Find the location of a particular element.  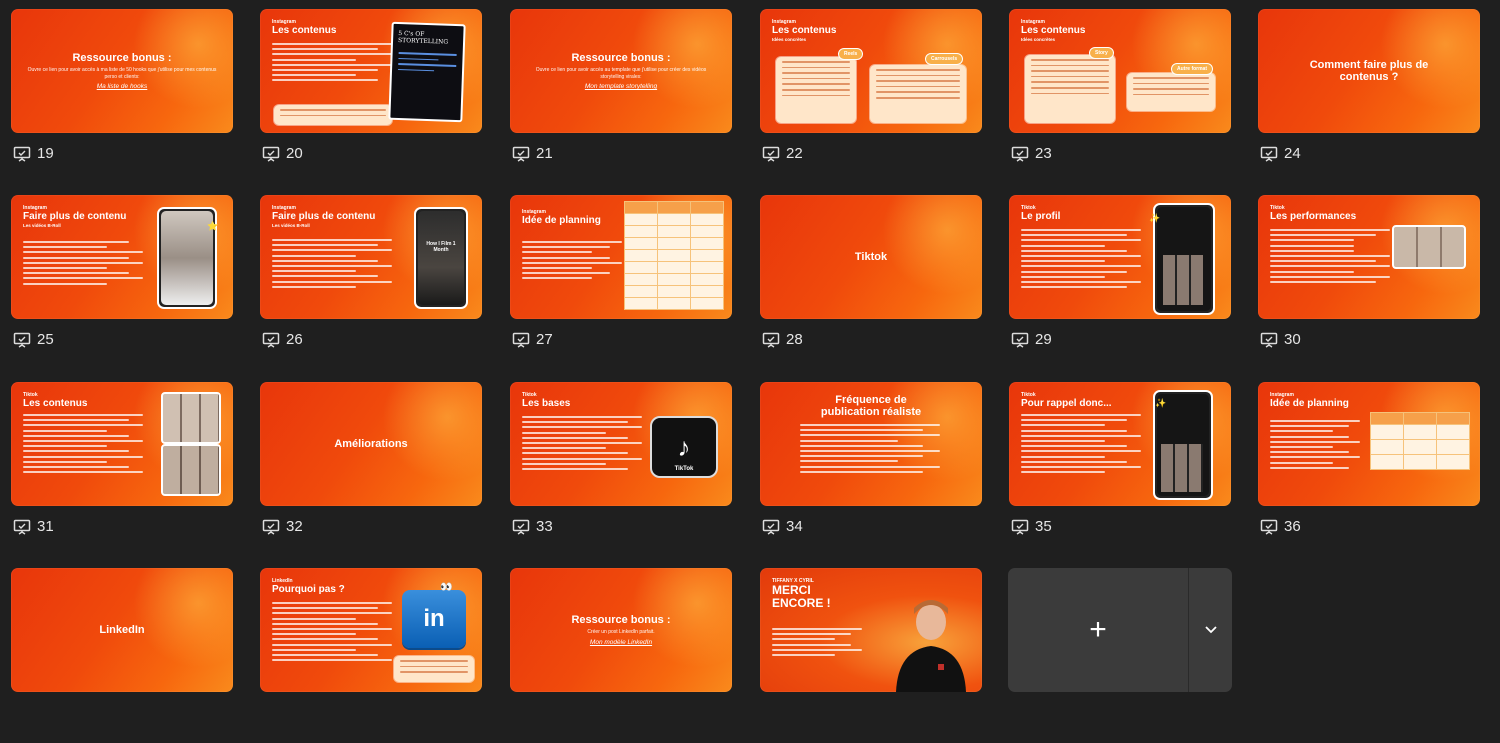

slide-thumbnail: Fréquence de publication réaliste 34 is located at coordinates (872, 469).